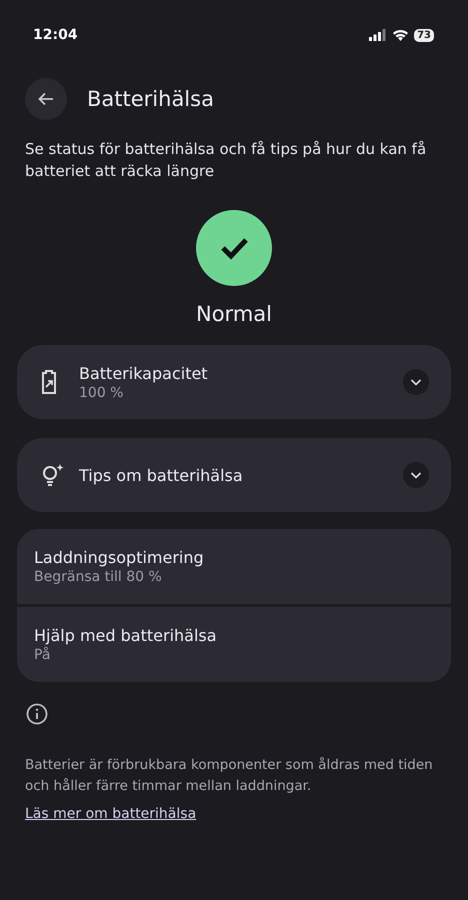  What do you see at coordinates (378, 35) in the screenshot?
I see `signal-icon` at bounding box center [378, 35].